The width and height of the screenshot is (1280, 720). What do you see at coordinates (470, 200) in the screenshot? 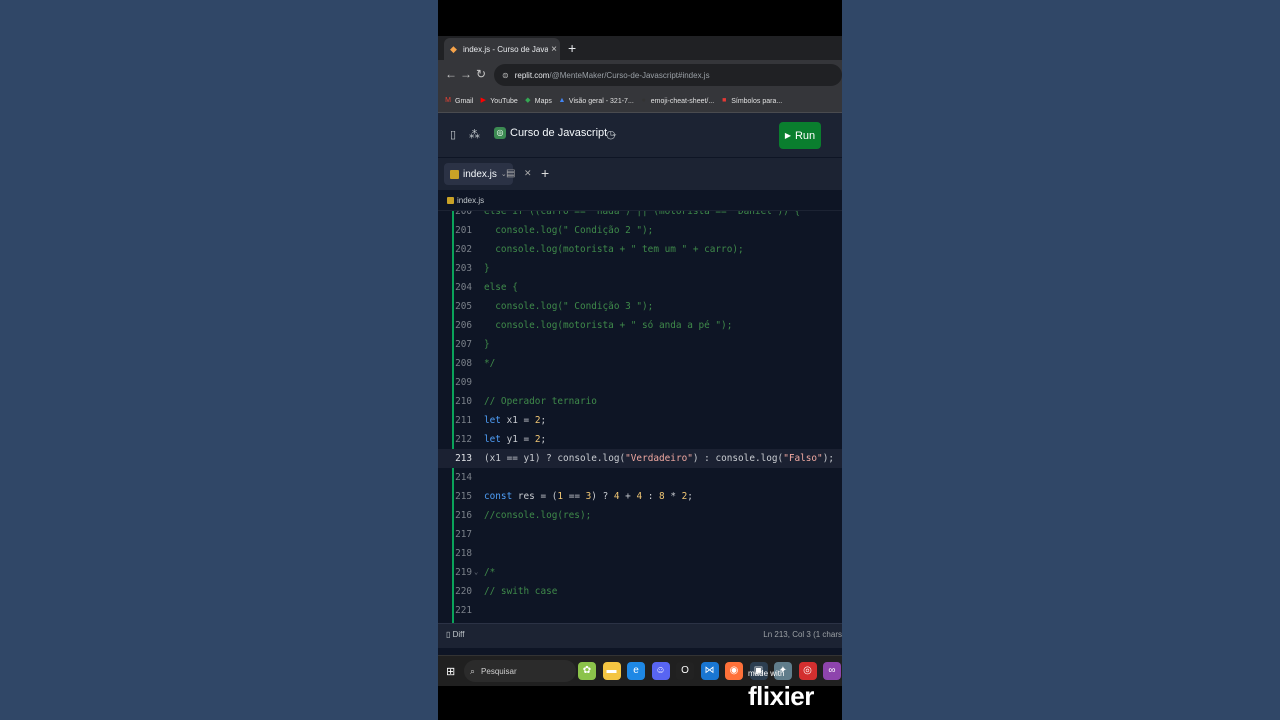
I see `breadcrumb-file: index.js` at bounding box center [470, 200].